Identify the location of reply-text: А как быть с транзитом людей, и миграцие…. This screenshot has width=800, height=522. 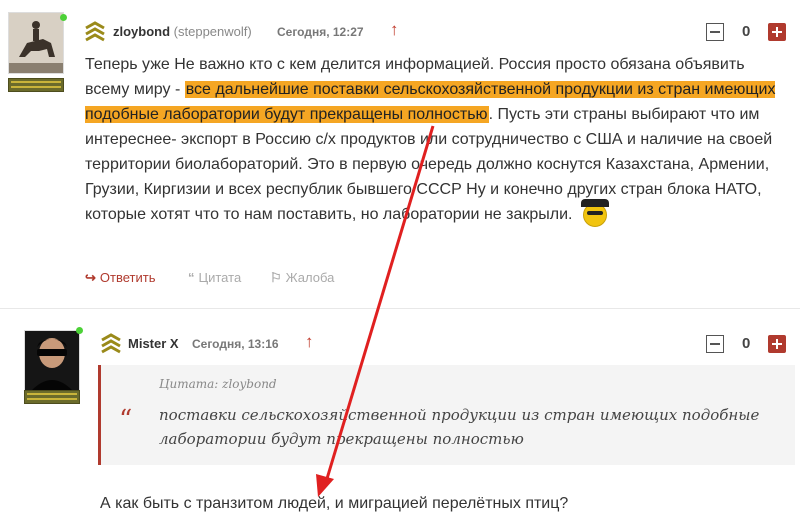
(334, 503).